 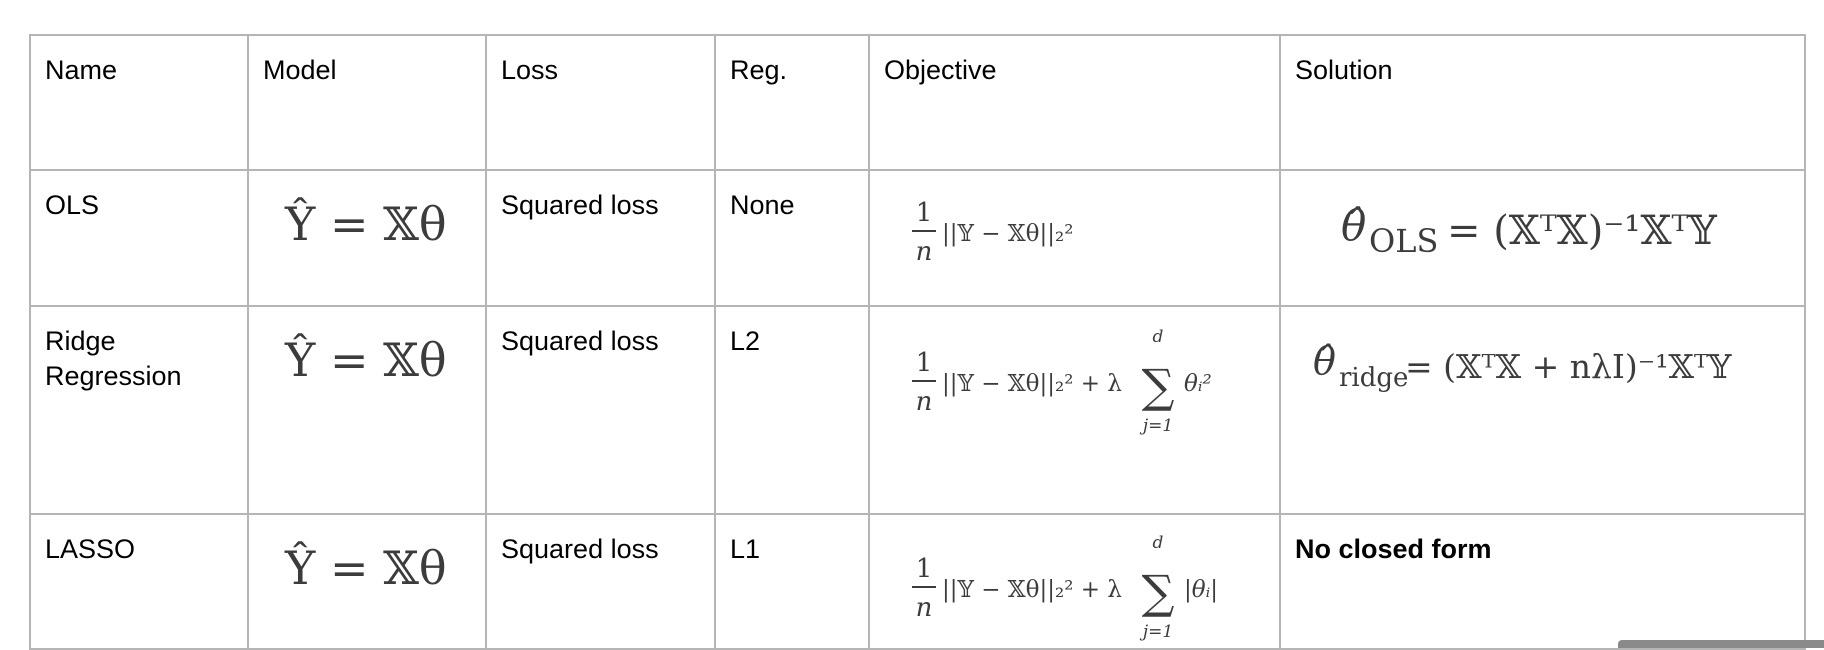 I want to click on row-name: LASSO, so click(x=139, y=581).